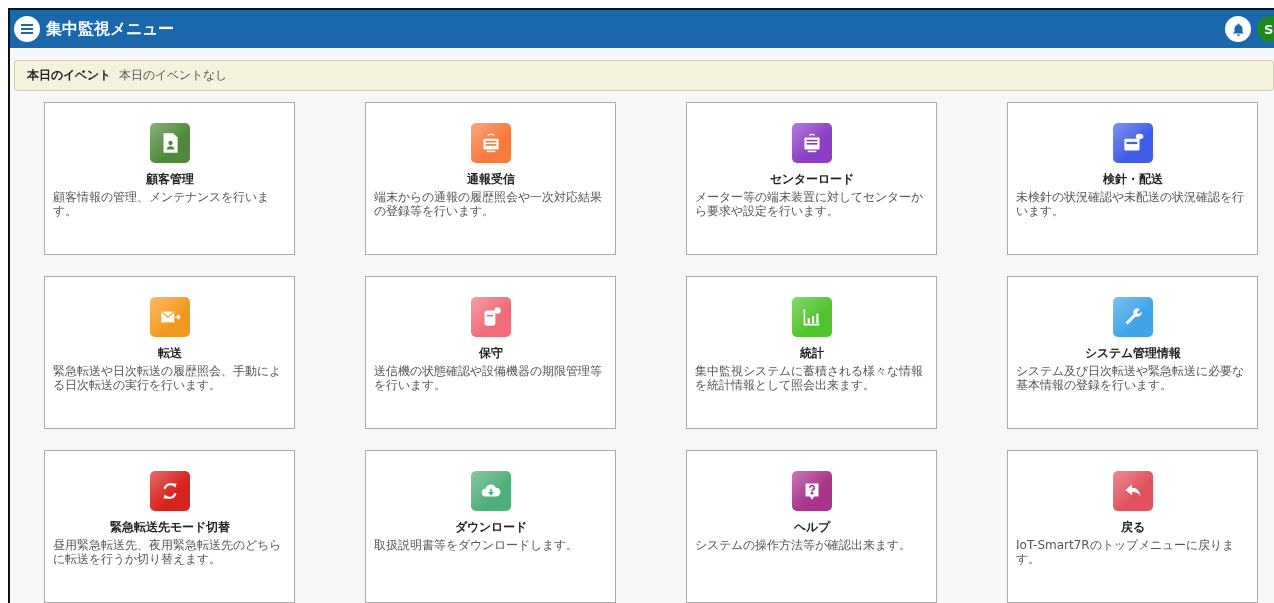  Describe the element at coordinates (488, 378) in the screenshot. I see `card-description: 送信機の状態確認や設備機器の期限管理等を行います。` at that location.